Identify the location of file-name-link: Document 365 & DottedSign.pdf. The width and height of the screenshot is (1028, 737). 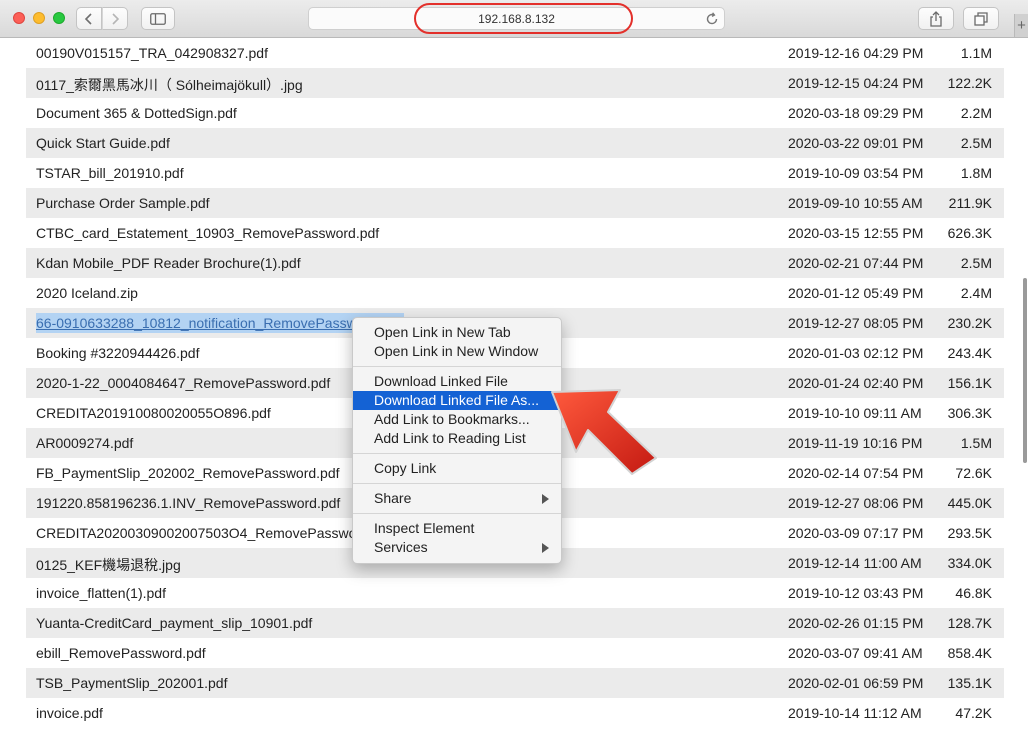
(136, 113).